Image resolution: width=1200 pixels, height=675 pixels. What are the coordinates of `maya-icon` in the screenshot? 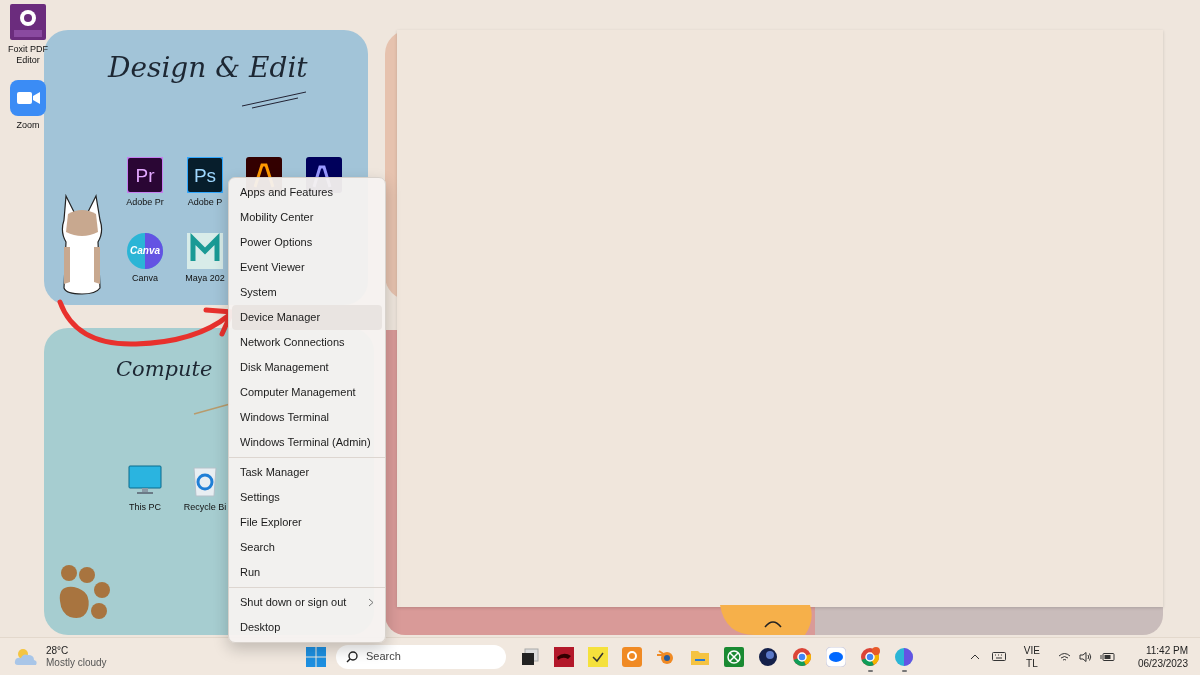 It's located at (205, 251).